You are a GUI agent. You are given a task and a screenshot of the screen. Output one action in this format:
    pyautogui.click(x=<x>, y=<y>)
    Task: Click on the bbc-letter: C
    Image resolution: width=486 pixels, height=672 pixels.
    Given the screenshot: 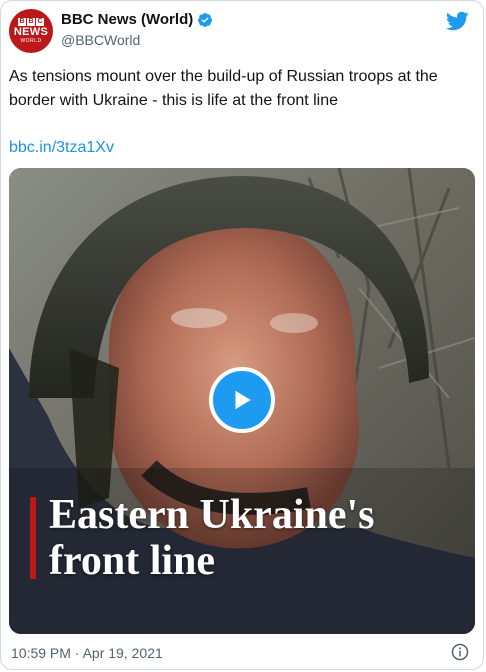 What is the action you would take?
    pyautogui.click(x=40, y=22)
    